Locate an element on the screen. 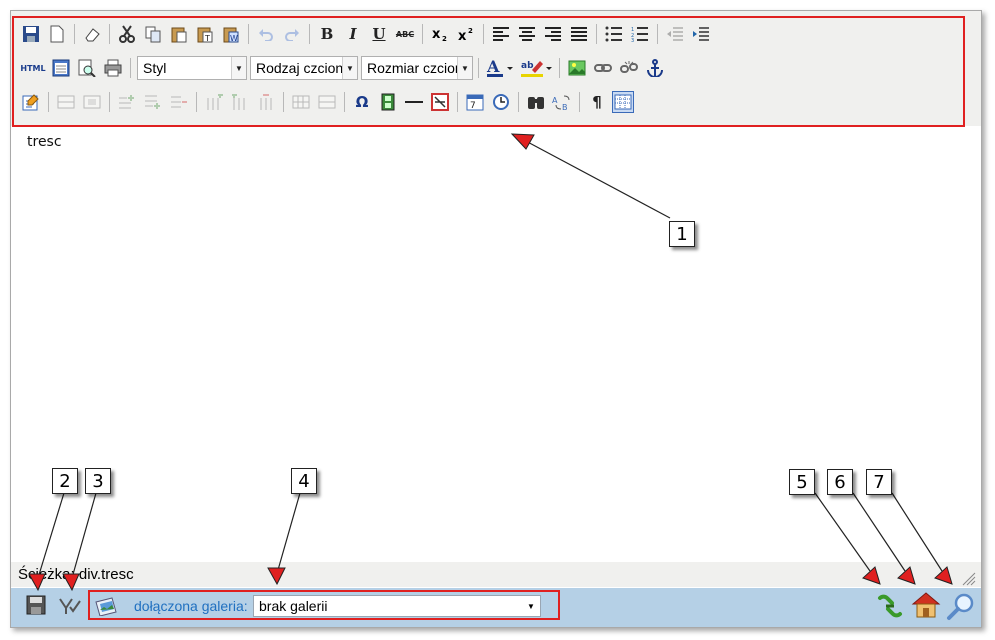 The height and width of the screenshot is (640, 995). callout-1: 1 is located at coordinates (682, 234).